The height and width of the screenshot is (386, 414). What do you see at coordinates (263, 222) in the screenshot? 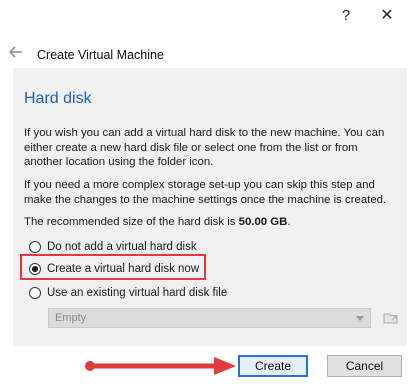
I see `recommended-size-value: 50.00 GB` at bounding box center [263, 222].